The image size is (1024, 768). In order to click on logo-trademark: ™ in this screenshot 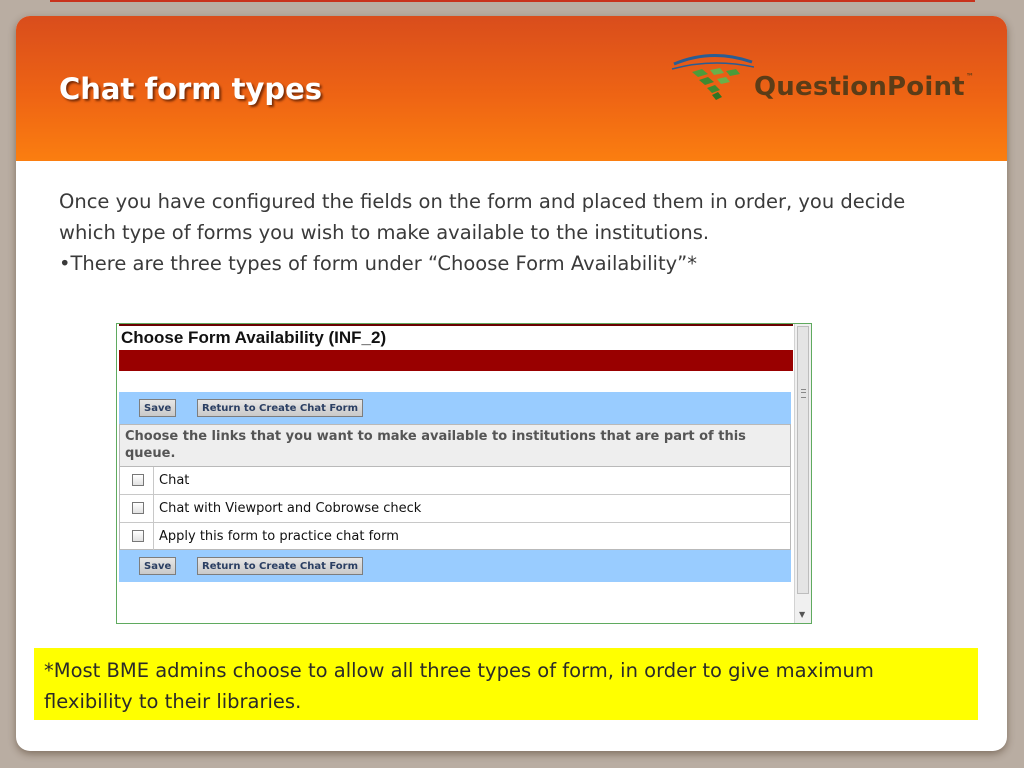, I will do `click(970, 76)`.